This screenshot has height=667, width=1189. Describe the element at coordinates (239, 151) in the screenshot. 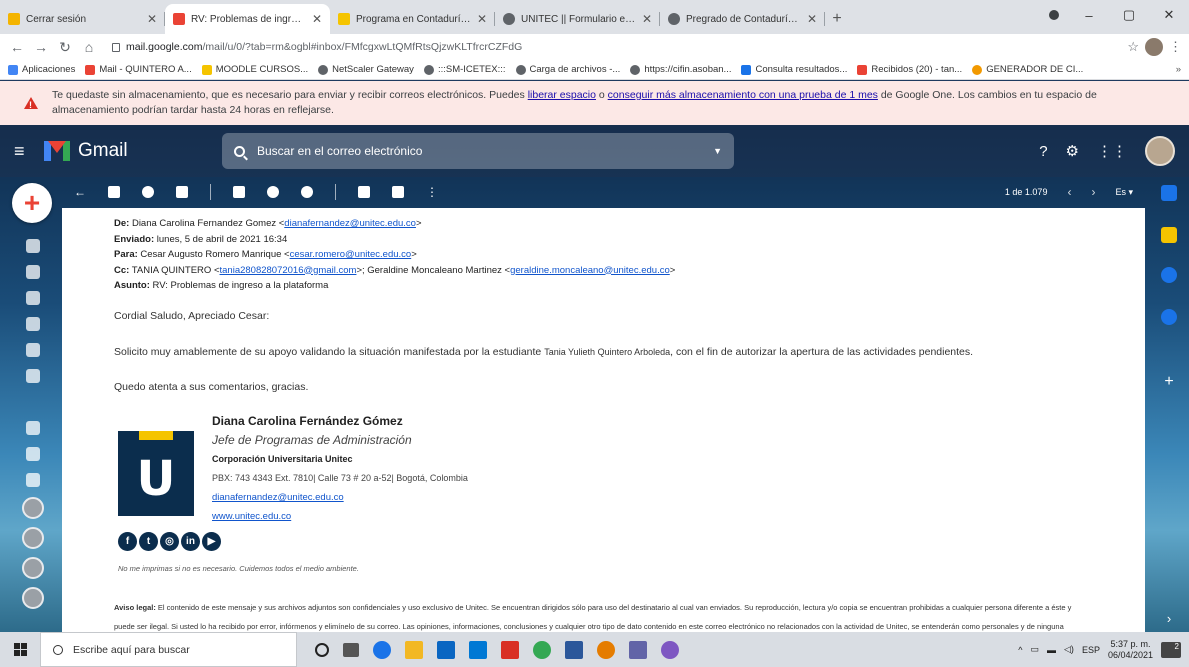

I see `search-icon` at that location.